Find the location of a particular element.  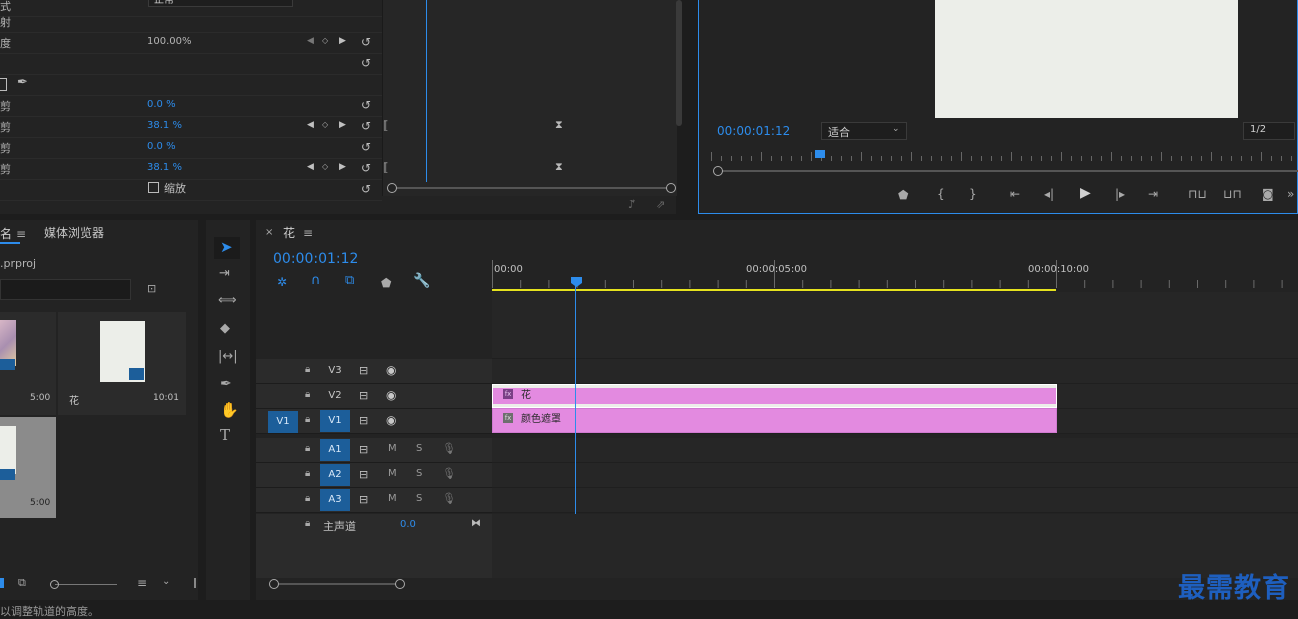

effect-row: 右侧裁剪 38.1 % ◀ ◇ ▶ ↺ is located at coordinates (191, 169).